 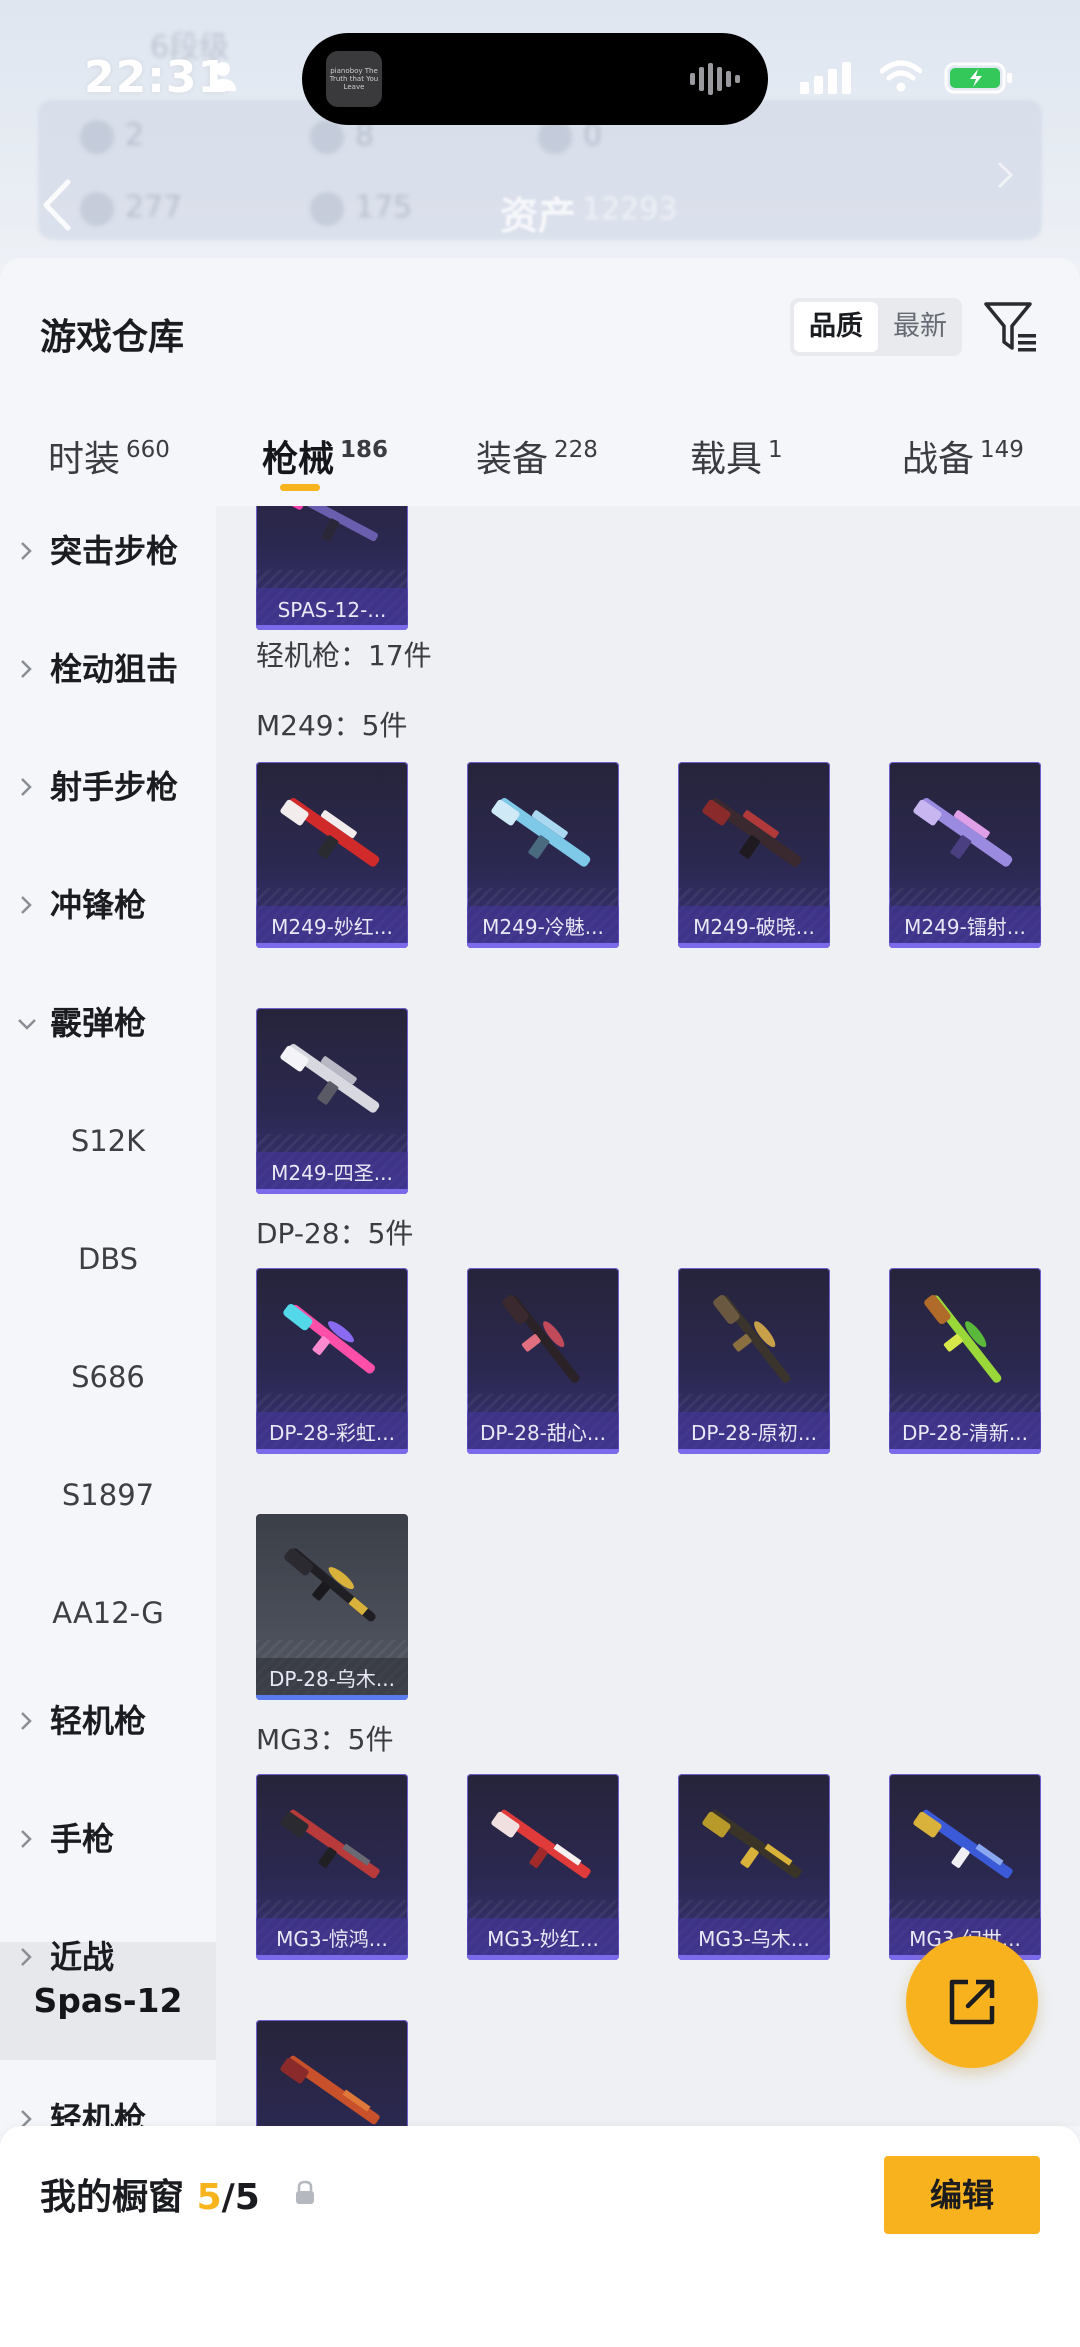 What do you see at coordinates (715, 79) in the screenshot?
I see `audio-waveform-icon` at bounding box center [715, 79].